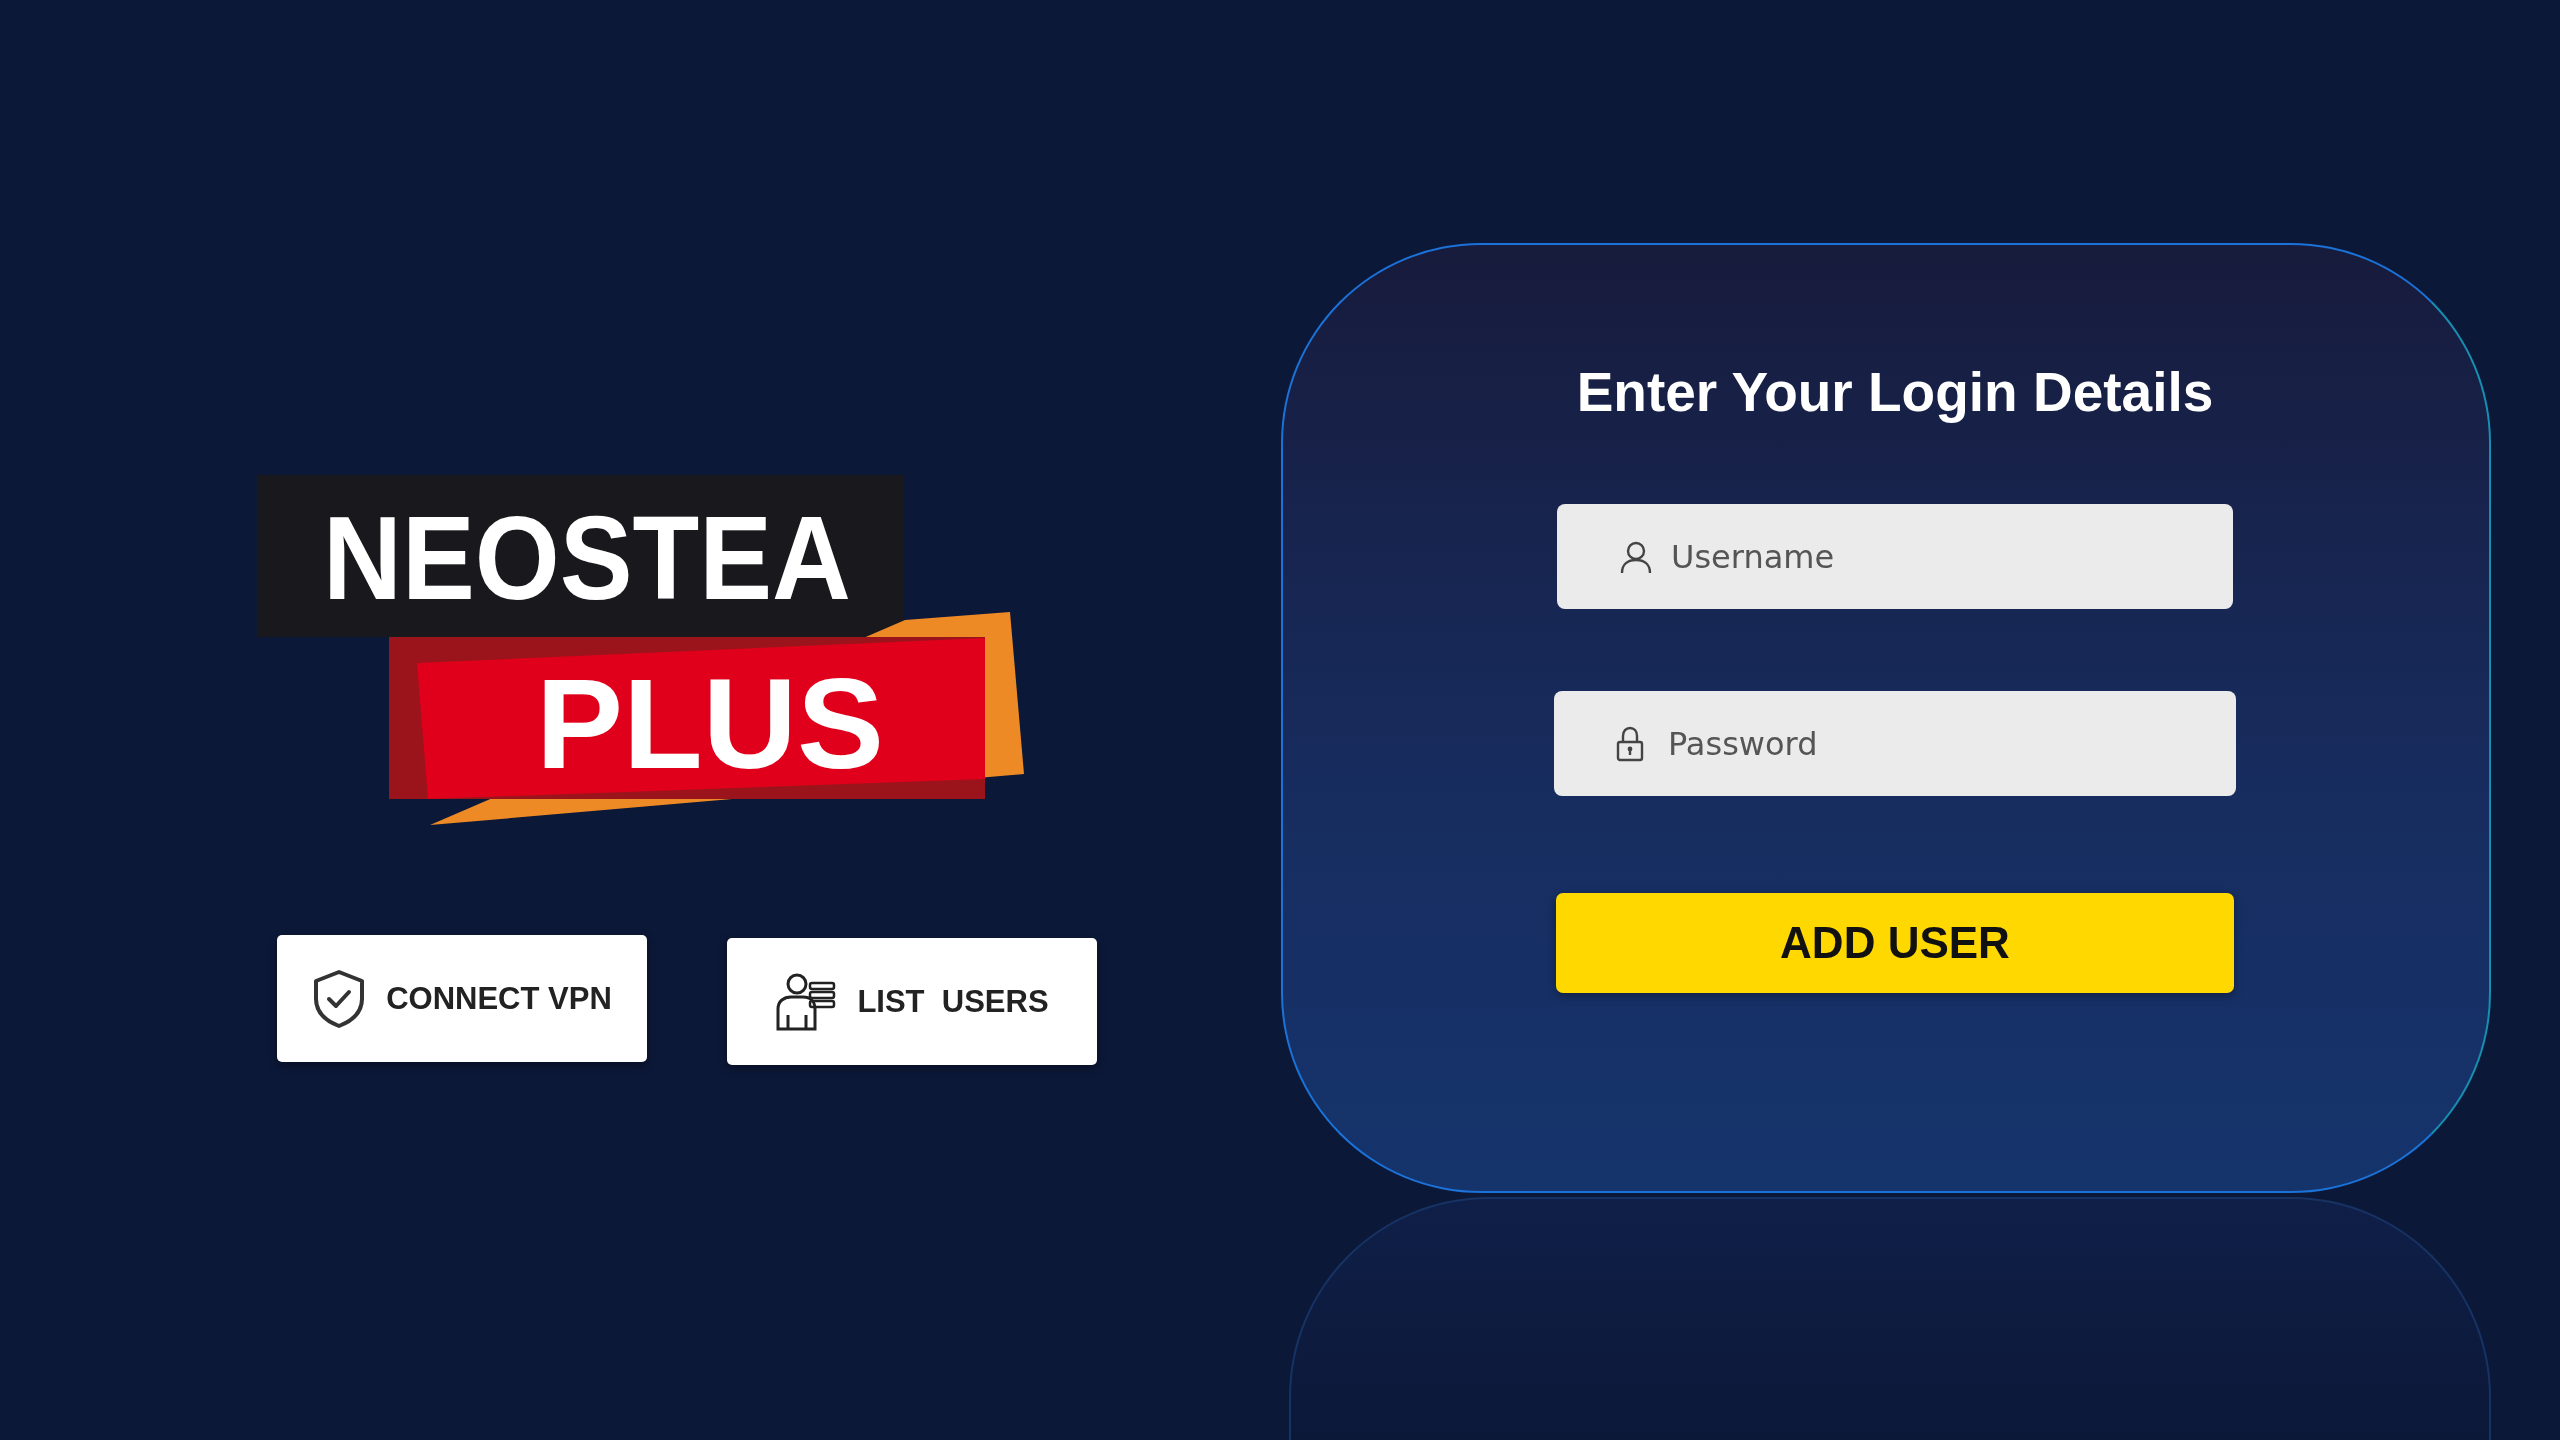 This screenshot has height=1440, width=2560. I want to click on login-title: Enter Your Login Details, so click(1895, 392).